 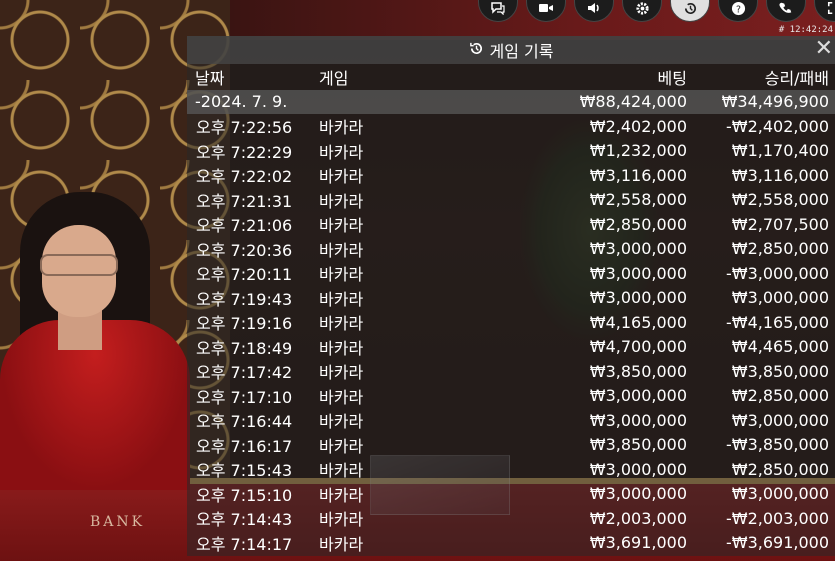 I want to click on history-row: 오후 7:17:42 바카라 ₩3,850,000 ₩3,850,000, so click(x=511, y=371).